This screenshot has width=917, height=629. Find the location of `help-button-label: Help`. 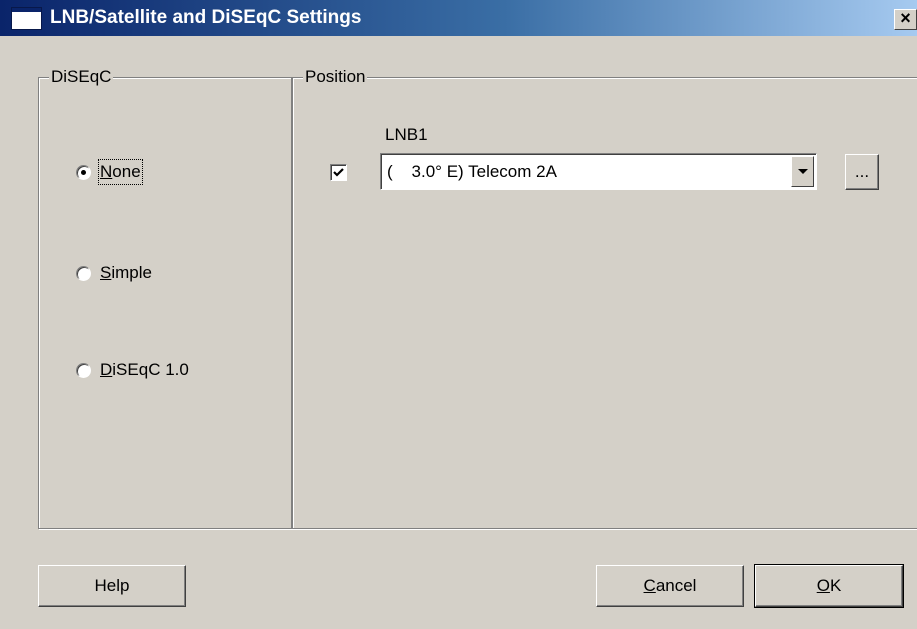

help-button-label: Help is located at coordinates (112, 585).